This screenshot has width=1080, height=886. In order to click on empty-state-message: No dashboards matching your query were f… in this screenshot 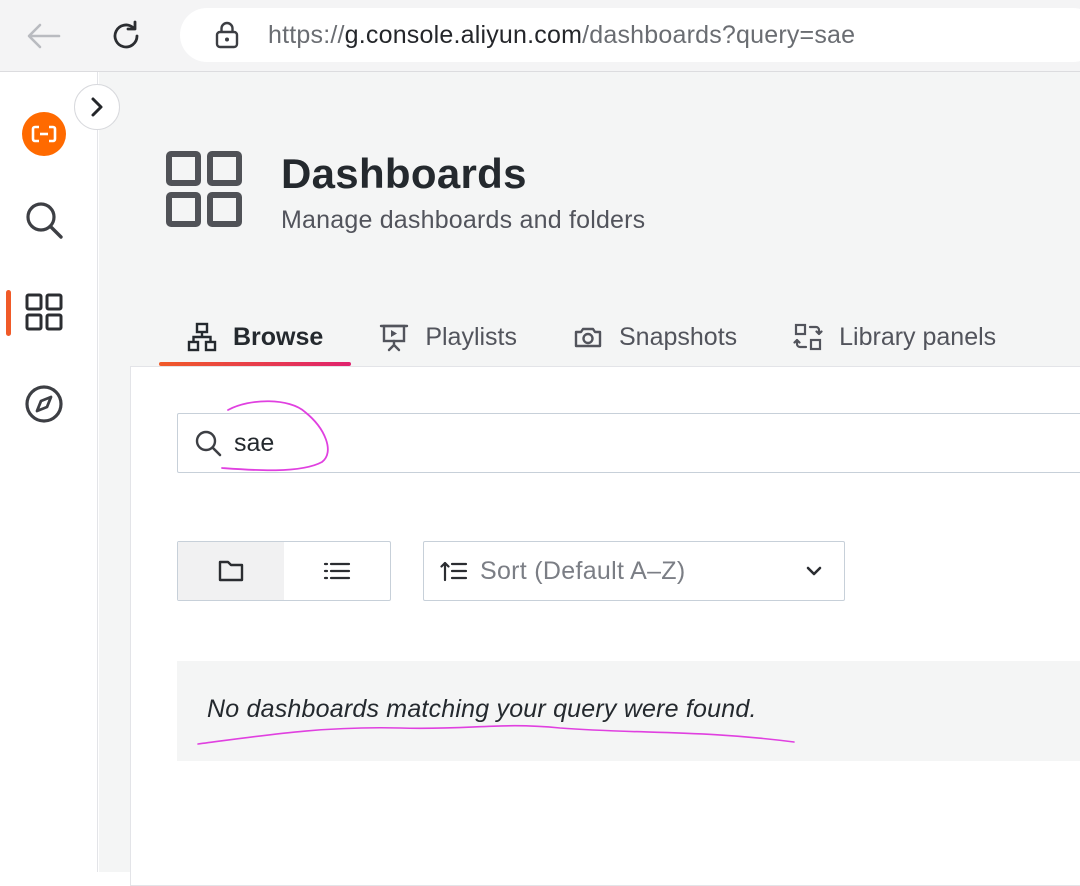, I will do `click(482, 709)`.